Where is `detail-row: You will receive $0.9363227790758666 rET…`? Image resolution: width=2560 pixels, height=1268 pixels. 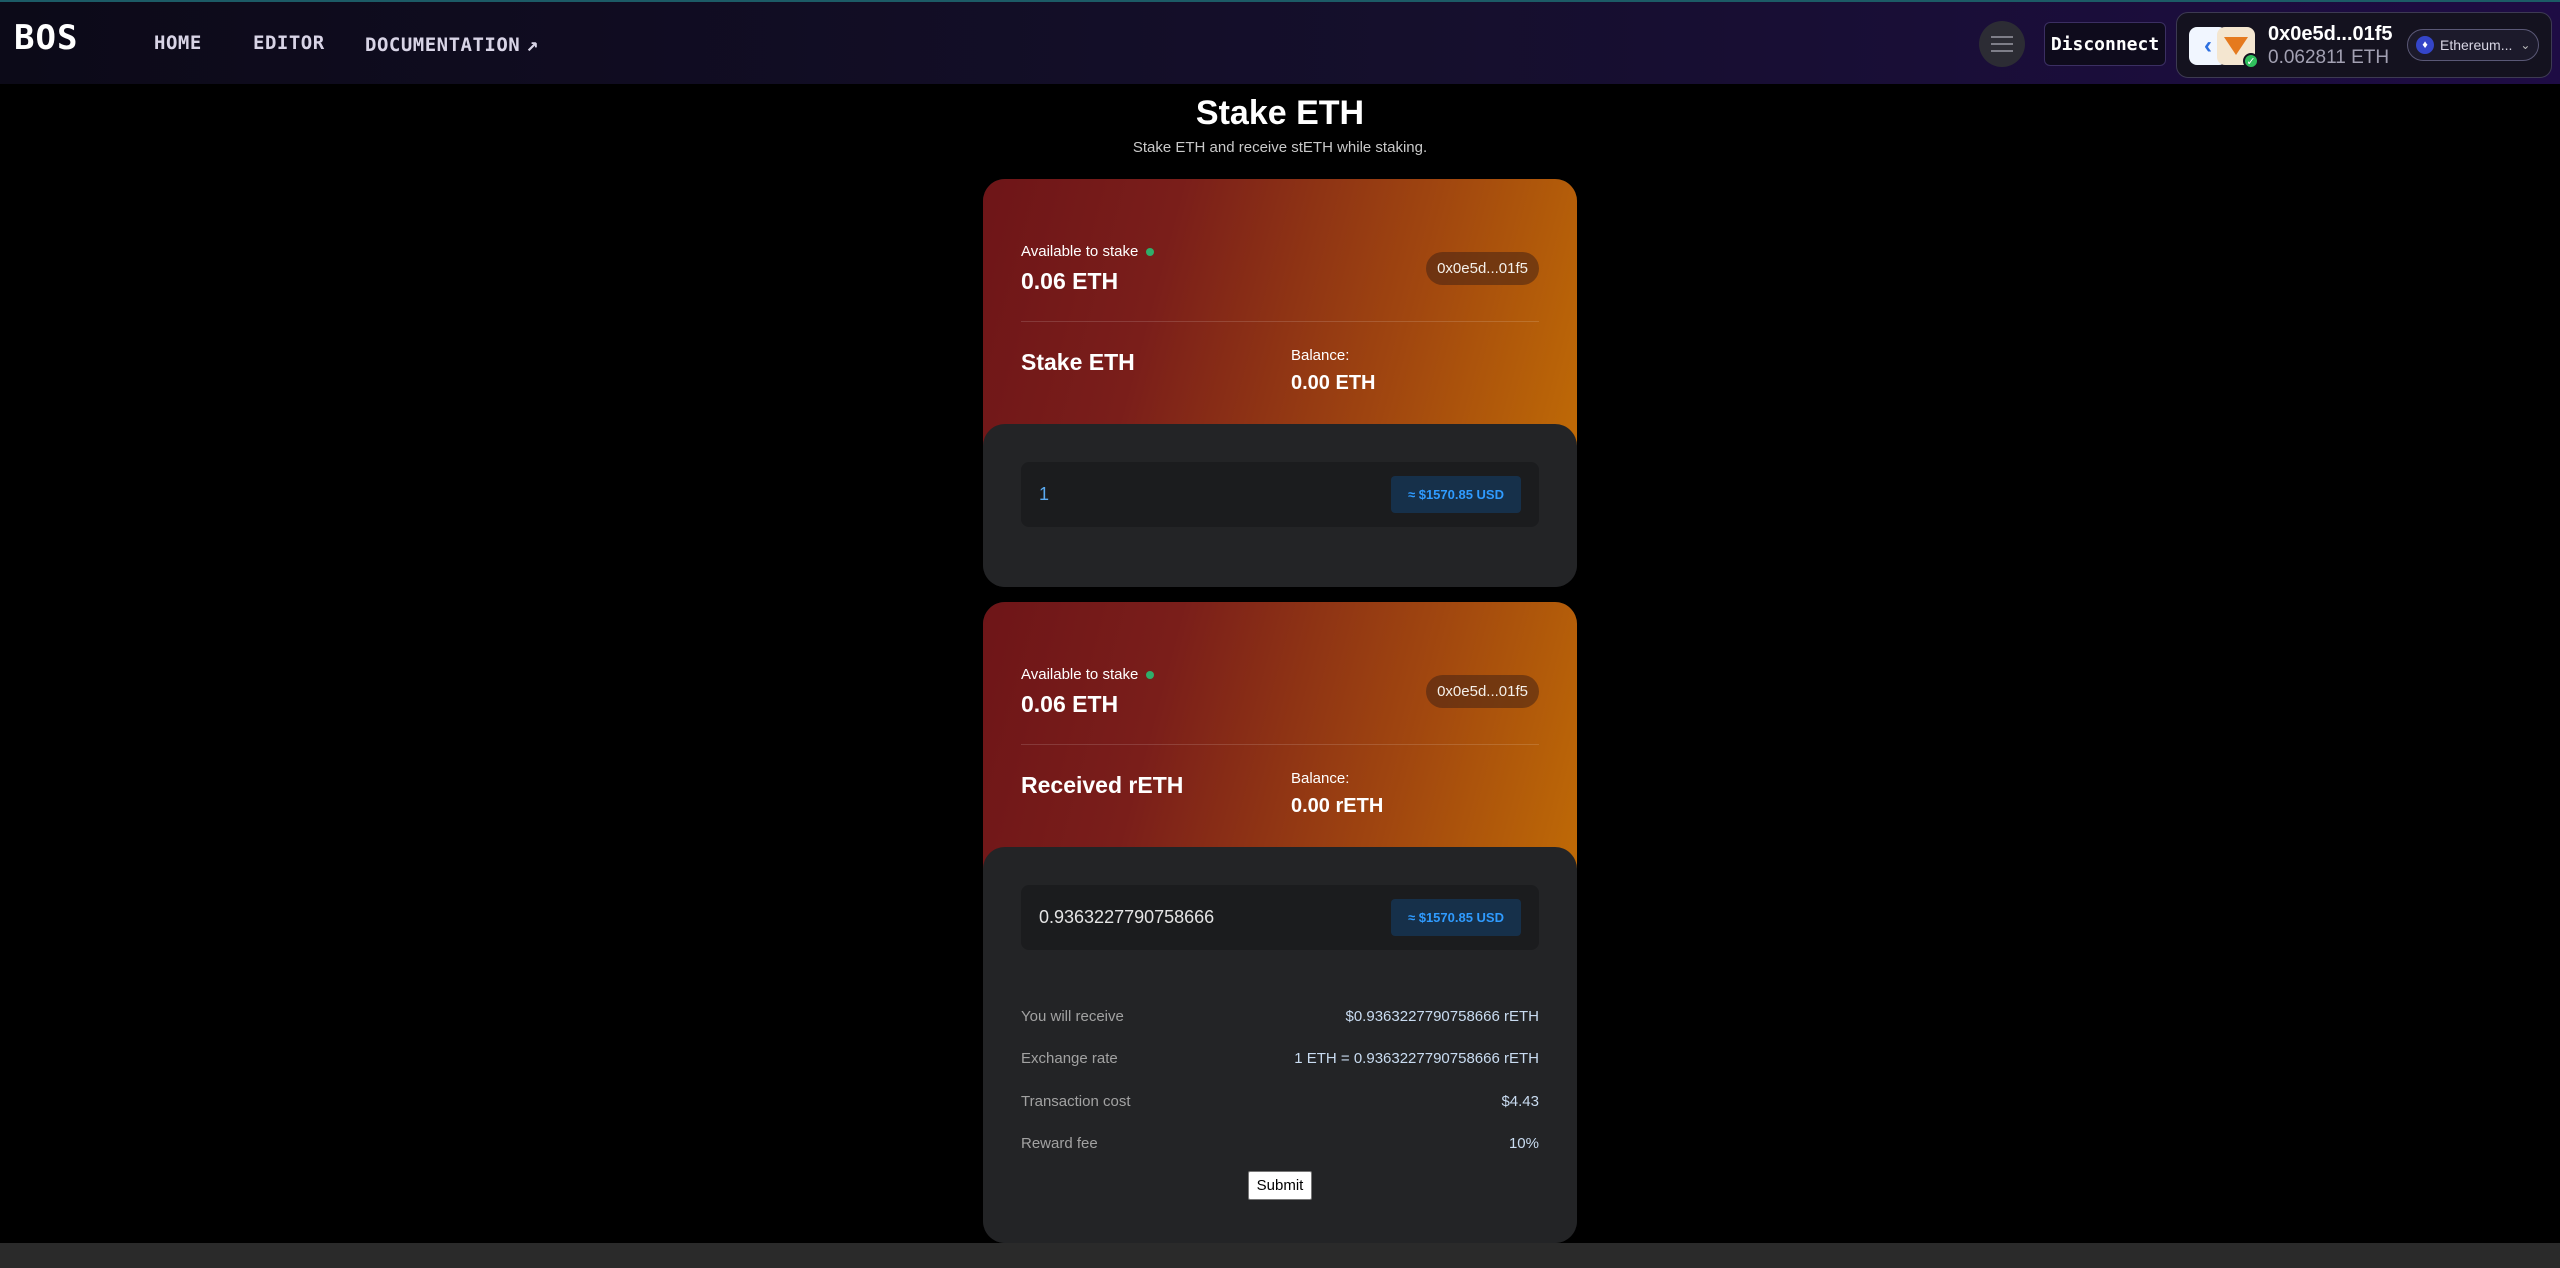 detail-row: You will receive $0.9363227790758666 rET… is located at coordinates (1280, 1016).